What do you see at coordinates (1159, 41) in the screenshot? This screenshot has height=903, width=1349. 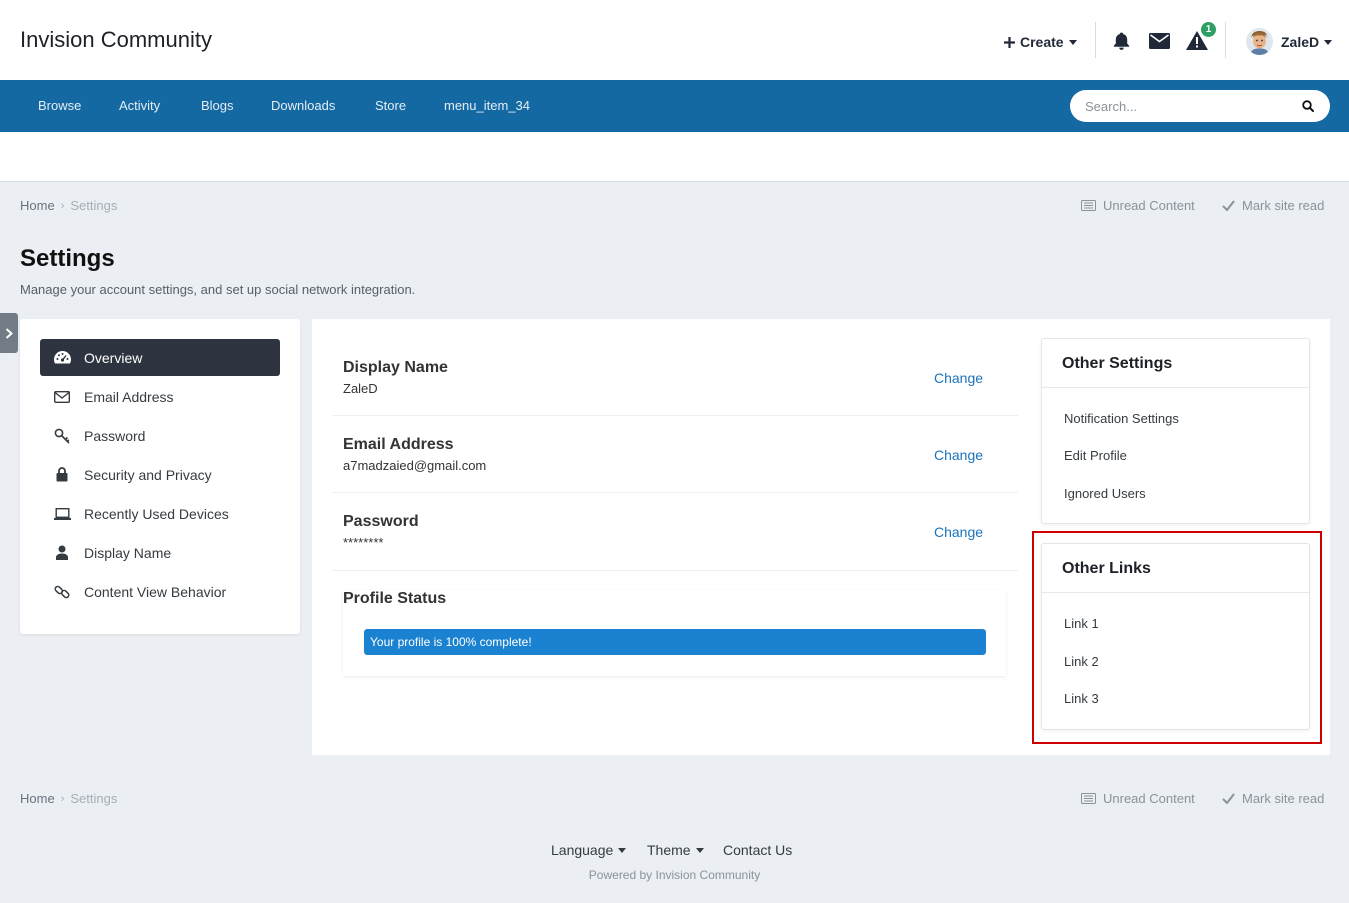 I see `messages-envelope-icon` at bounding box center [1159, 41].